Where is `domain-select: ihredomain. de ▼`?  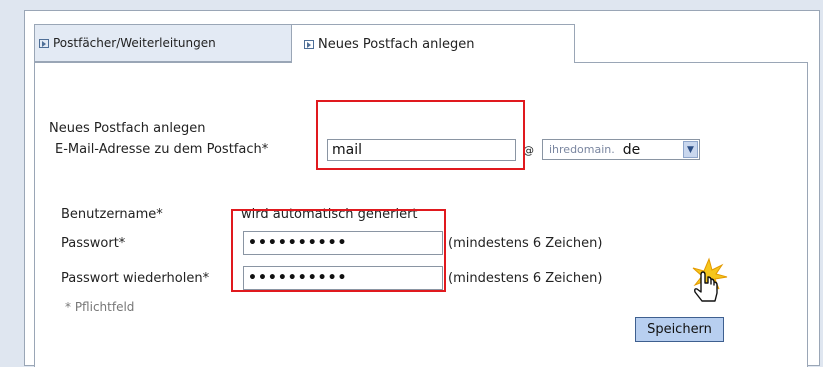
domain-select: ihredomain. de ▼ is located at coordinates (621, 149).